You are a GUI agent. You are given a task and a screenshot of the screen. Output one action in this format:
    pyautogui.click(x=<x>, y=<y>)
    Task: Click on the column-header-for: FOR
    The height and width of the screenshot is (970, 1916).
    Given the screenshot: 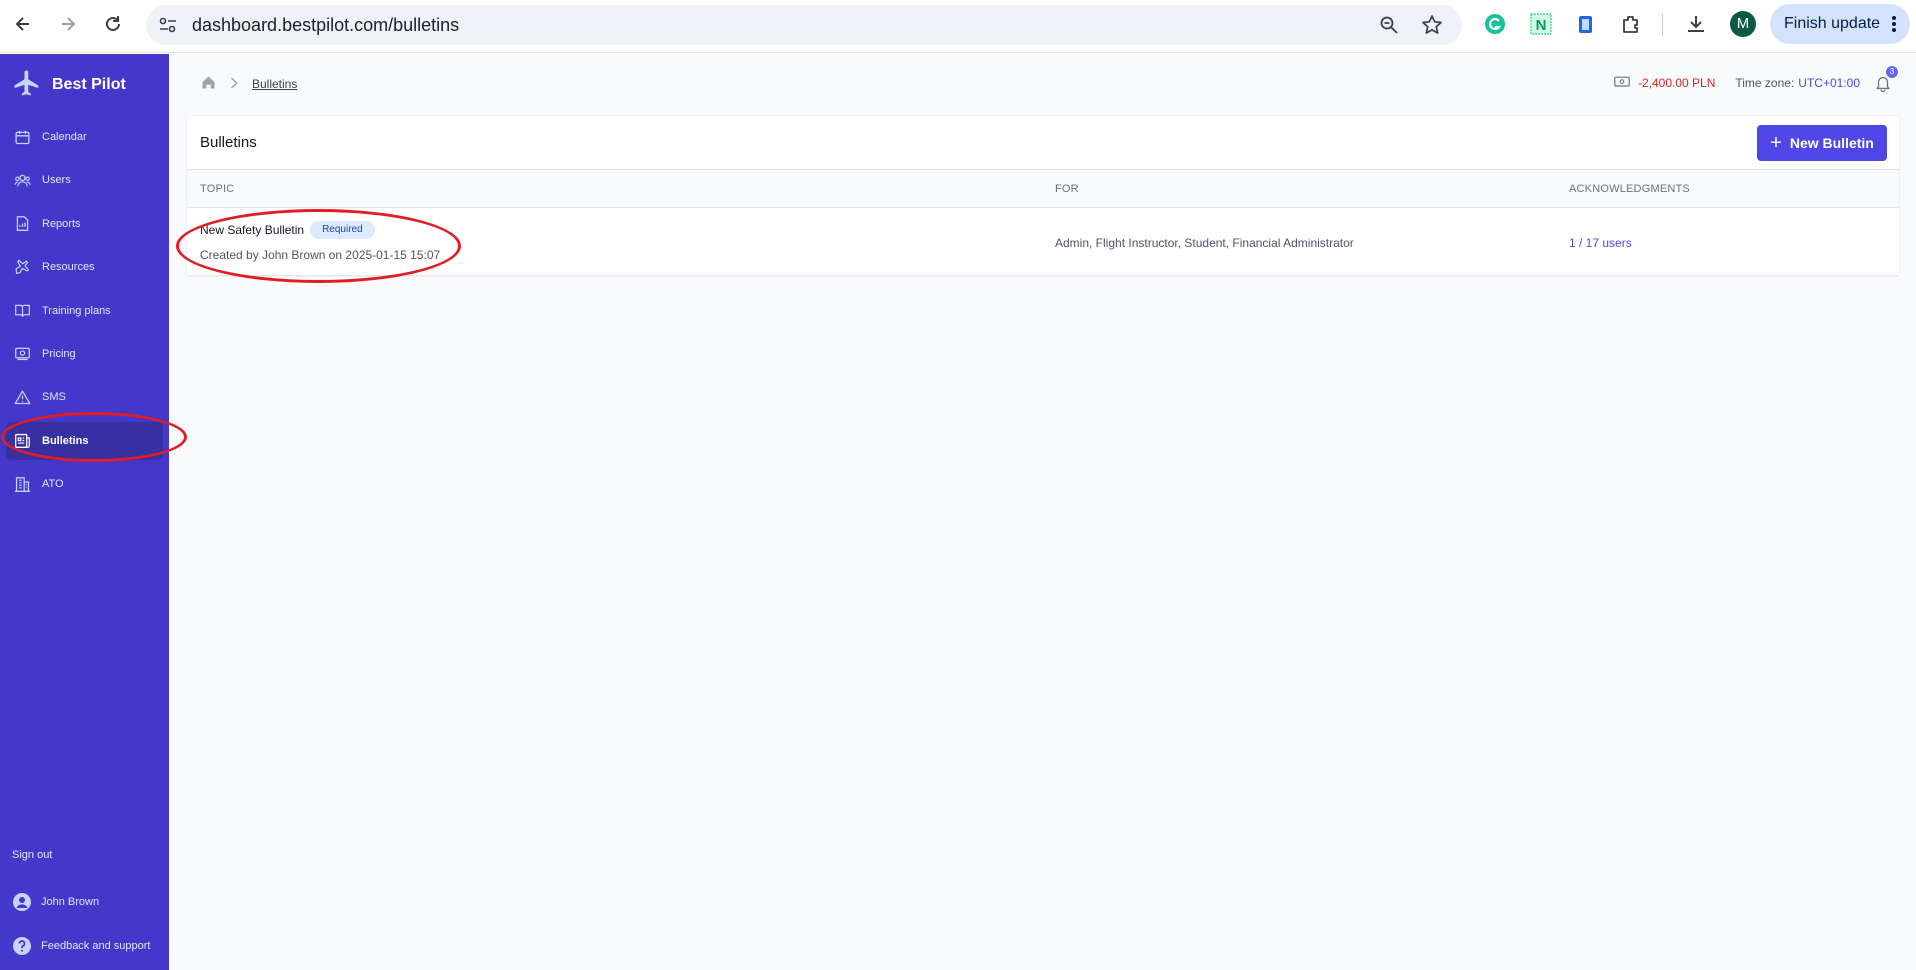 What is the action you would take?
    pyautogui.click(x=1067, y=189)
    